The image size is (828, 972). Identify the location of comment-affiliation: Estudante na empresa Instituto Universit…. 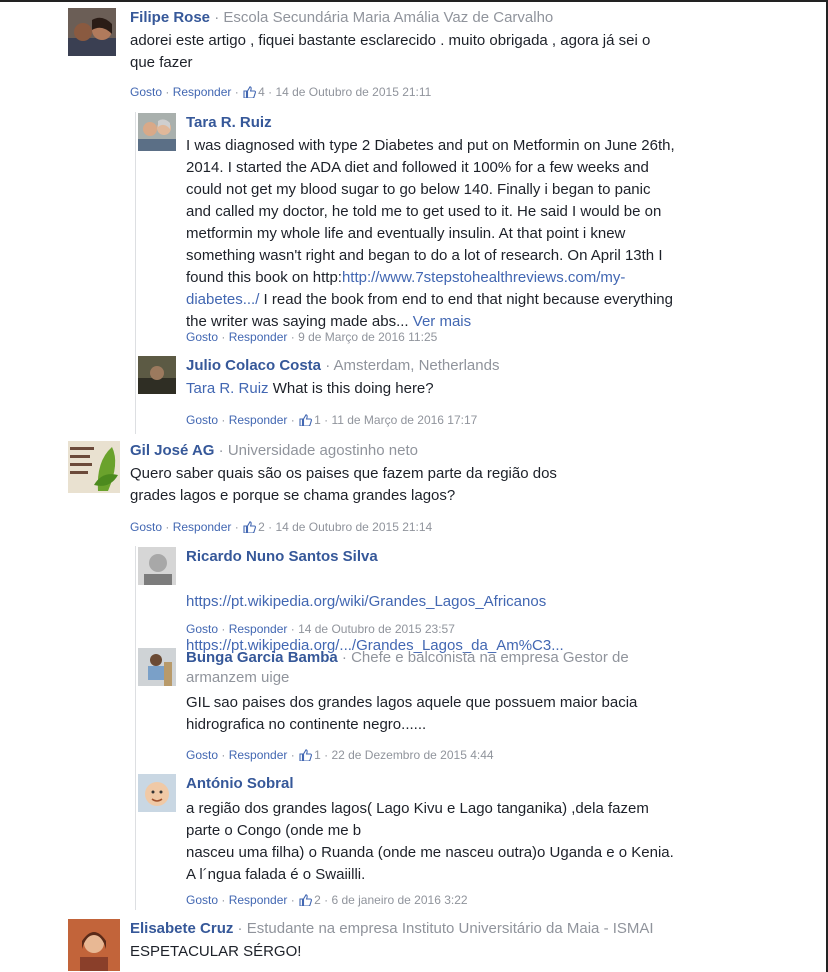
(450, 928).